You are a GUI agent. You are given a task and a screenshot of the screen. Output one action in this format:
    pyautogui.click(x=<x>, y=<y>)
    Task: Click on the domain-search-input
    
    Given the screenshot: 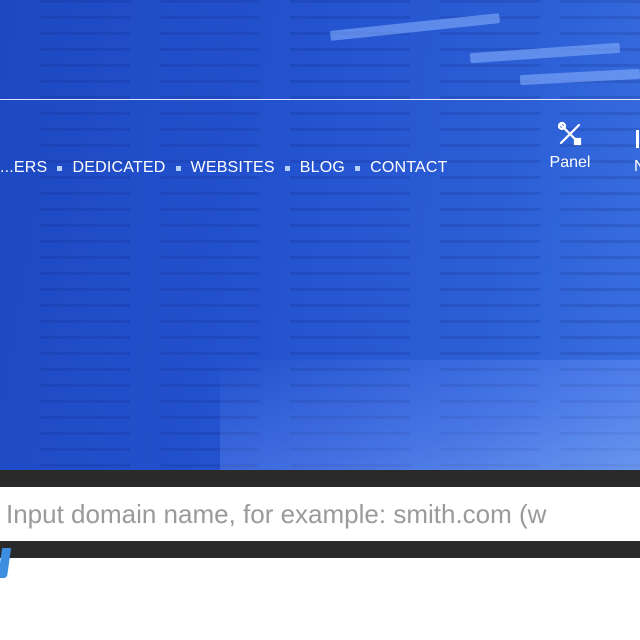 What is the action you would take?
    pyautogui.click(x=320, y=514)
    